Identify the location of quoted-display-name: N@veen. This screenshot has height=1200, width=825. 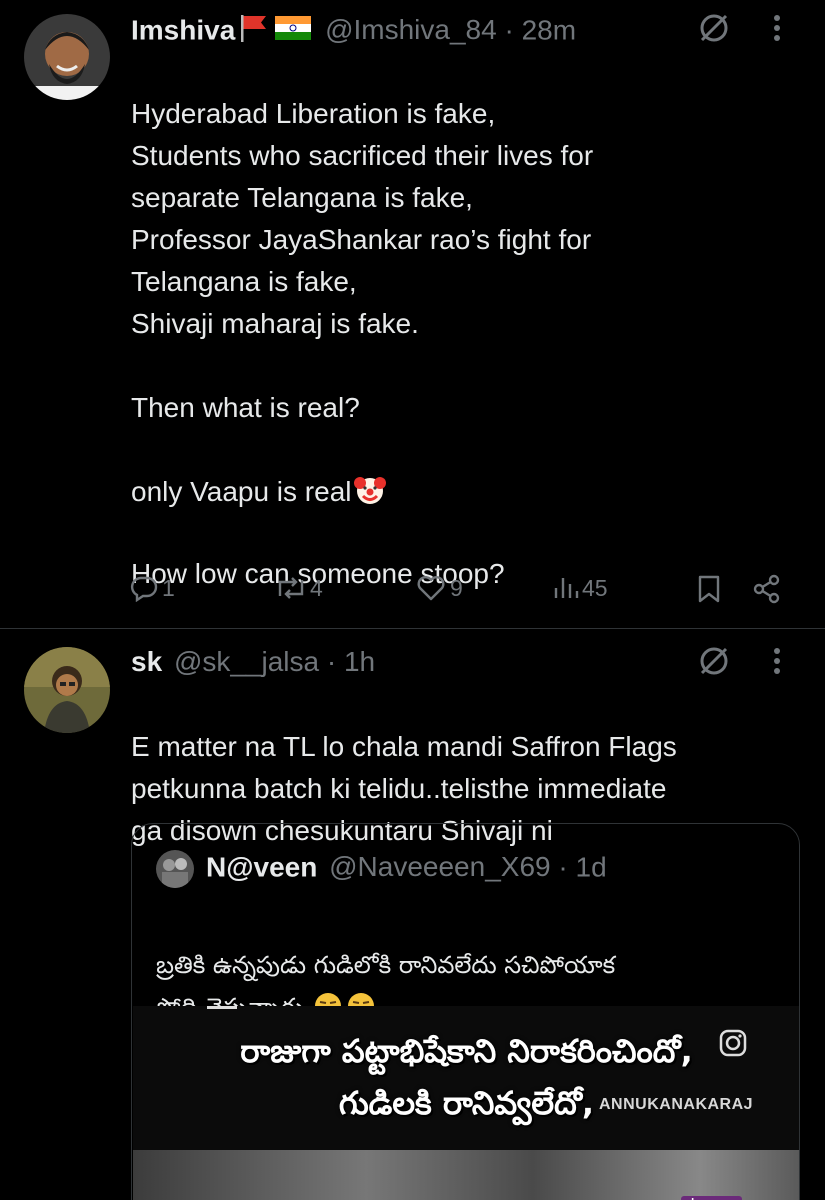
(262, 867).